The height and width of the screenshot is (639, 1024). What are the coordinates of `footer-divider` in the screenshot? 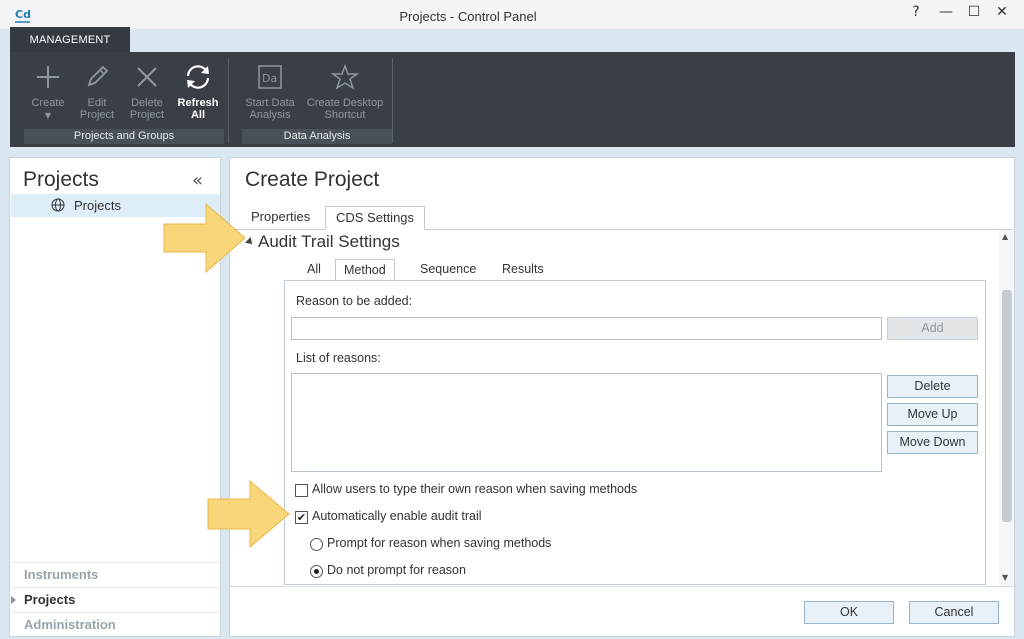 It's located at (622, 586).